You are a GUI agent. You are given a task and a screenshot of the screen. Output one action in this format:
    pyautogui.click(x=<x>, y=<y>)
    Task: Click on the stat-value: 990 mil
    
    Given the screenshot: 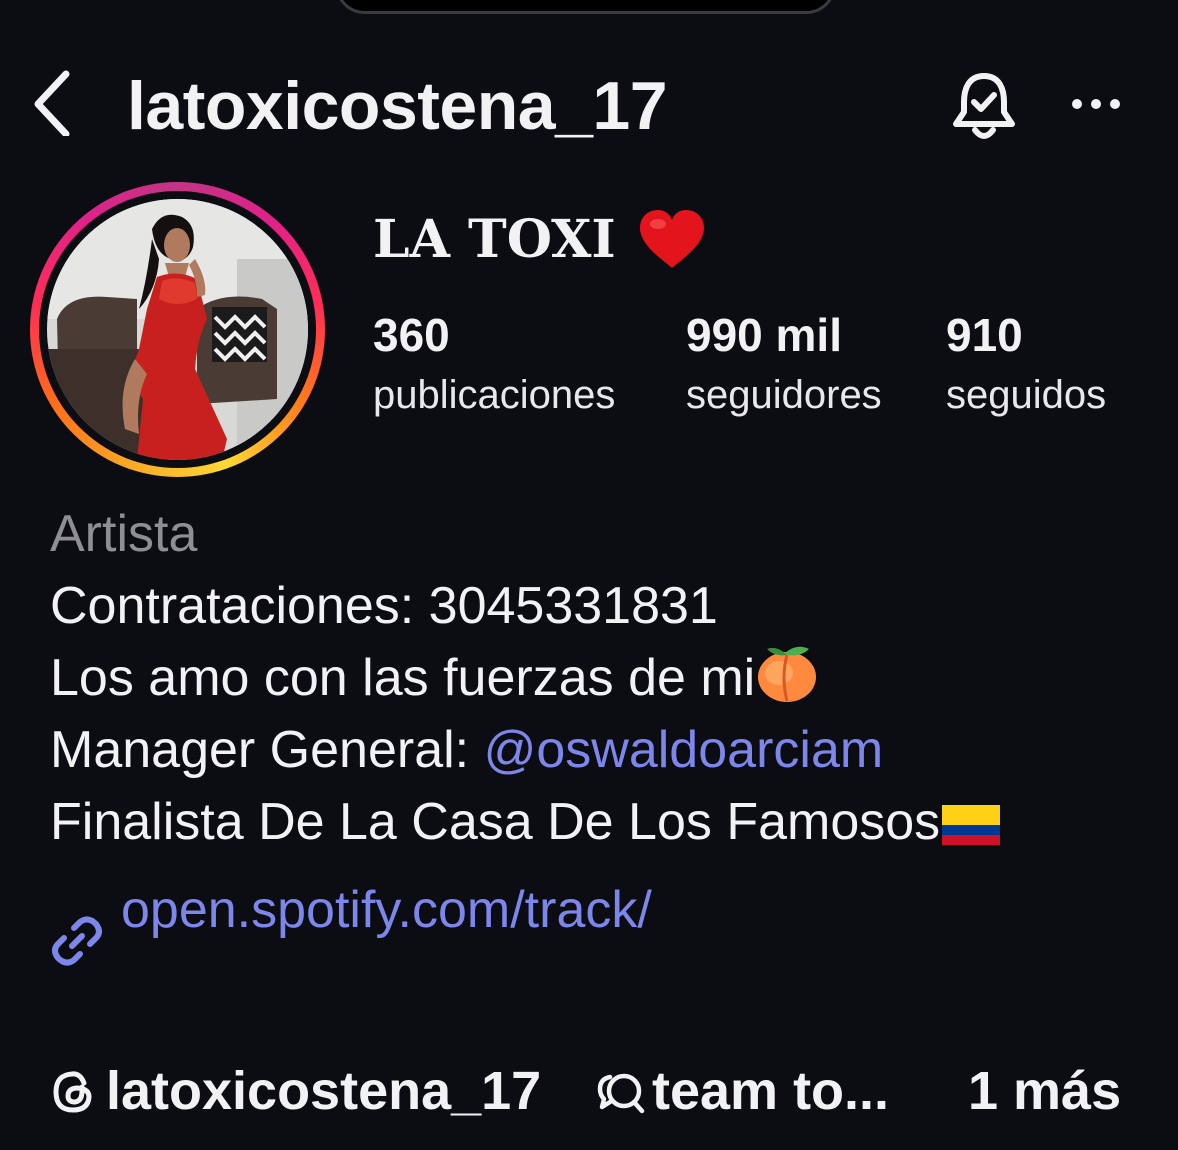 What is the action you would take?
    pyautogui.click(x=764, y=335)
    